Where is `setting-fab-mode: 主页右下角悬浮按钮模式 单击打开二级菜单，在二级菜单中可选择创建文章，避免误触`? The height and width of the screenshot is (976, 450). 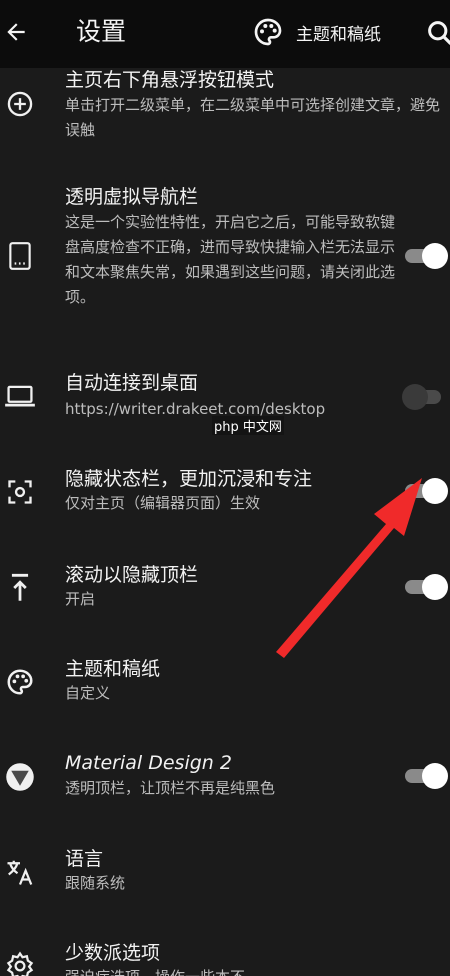
setting-fab-mode: 主页右下角悬浮按钮模式 单击打开二级菜单，在二级菜单中可选择创建文章，避免误触 is located at coordinates (225, 114).